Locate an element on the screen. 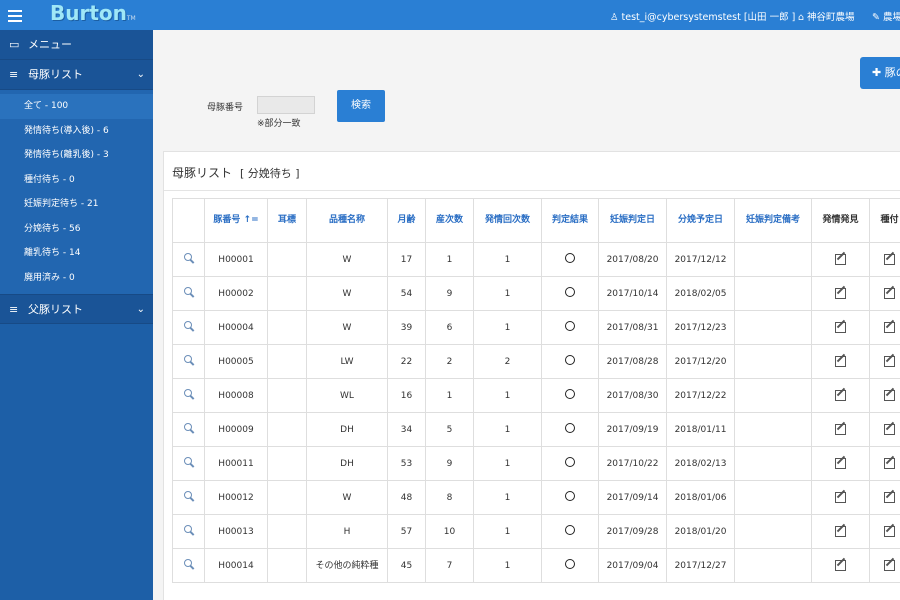  cell-ear-tag is located at coordinates (287, 259).